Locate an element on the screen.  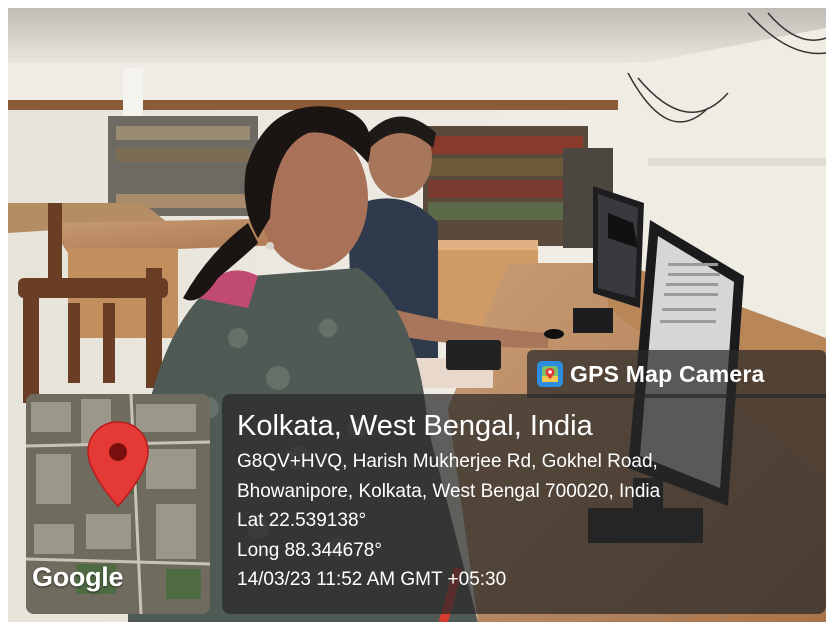
badge-label: GPS Map Camera is located at coordinates (667, 373).